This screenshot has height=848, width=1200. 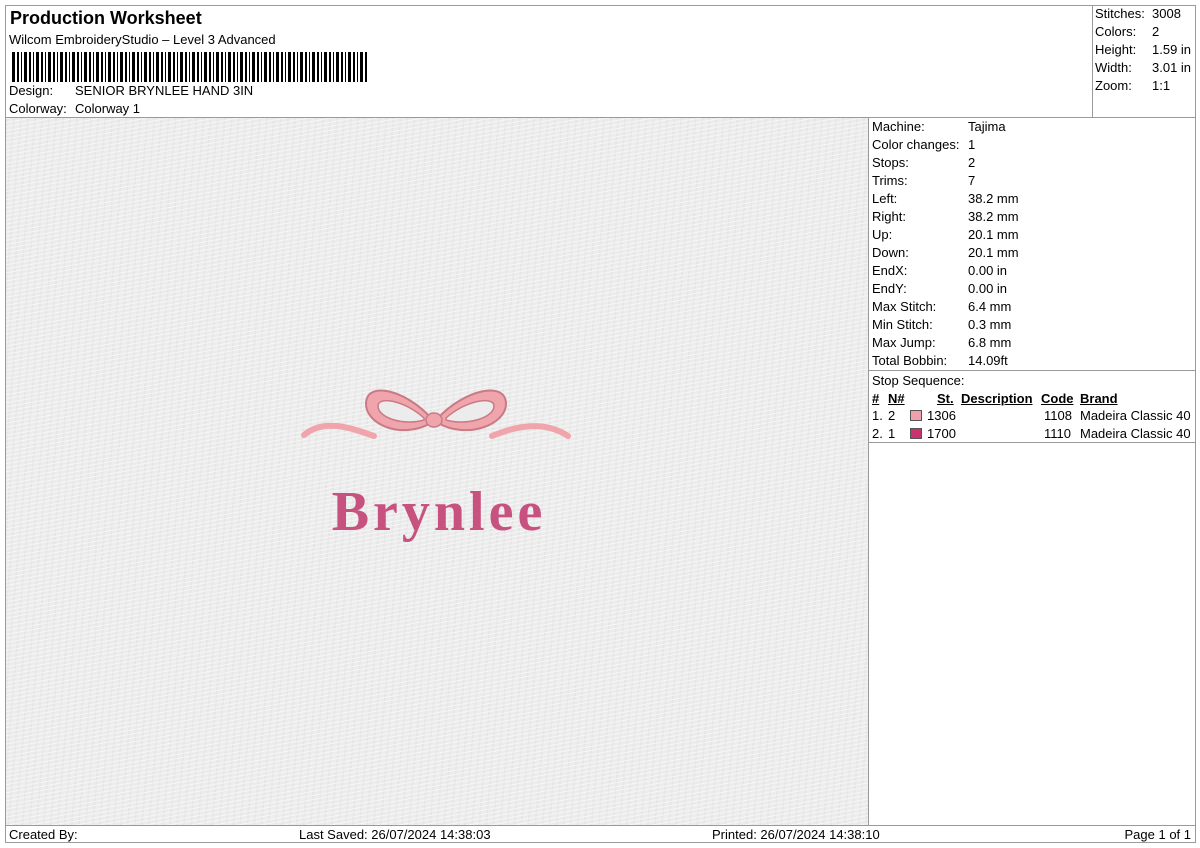 What do you see at coordinates (1161, 85) in the screenshot?
I see `zoom-value: 1:1` at bounding box center [1161, 85].